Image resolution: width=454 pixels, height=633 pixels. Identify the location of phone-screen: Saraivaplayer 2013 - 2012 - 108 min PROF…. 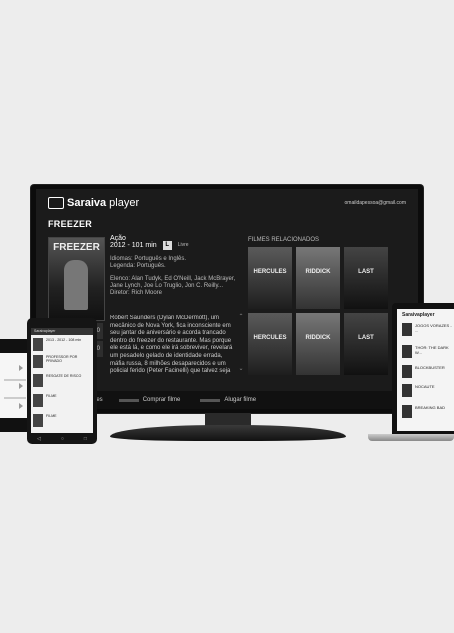
(62, 380).